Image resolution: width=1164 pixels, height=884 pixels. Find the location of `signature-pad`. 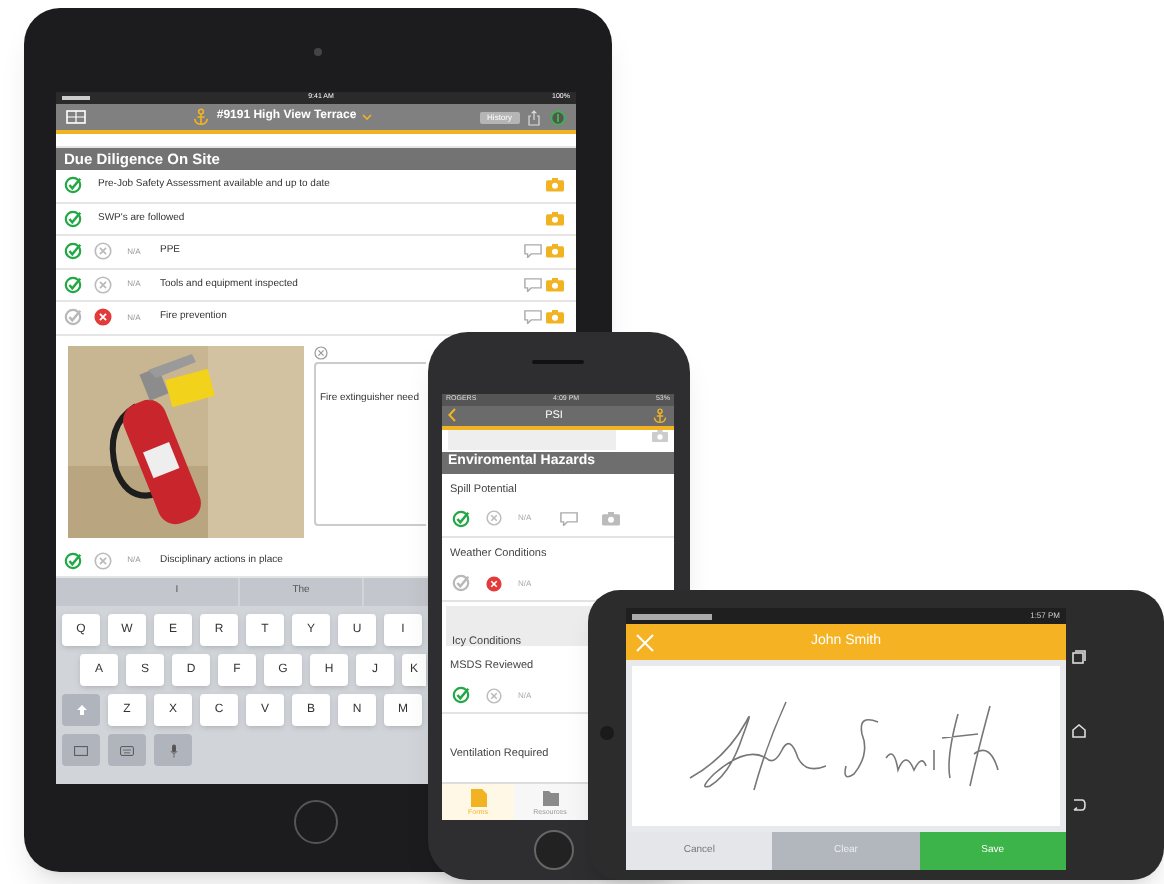

signature-pad is located at coordinates (846, 746).